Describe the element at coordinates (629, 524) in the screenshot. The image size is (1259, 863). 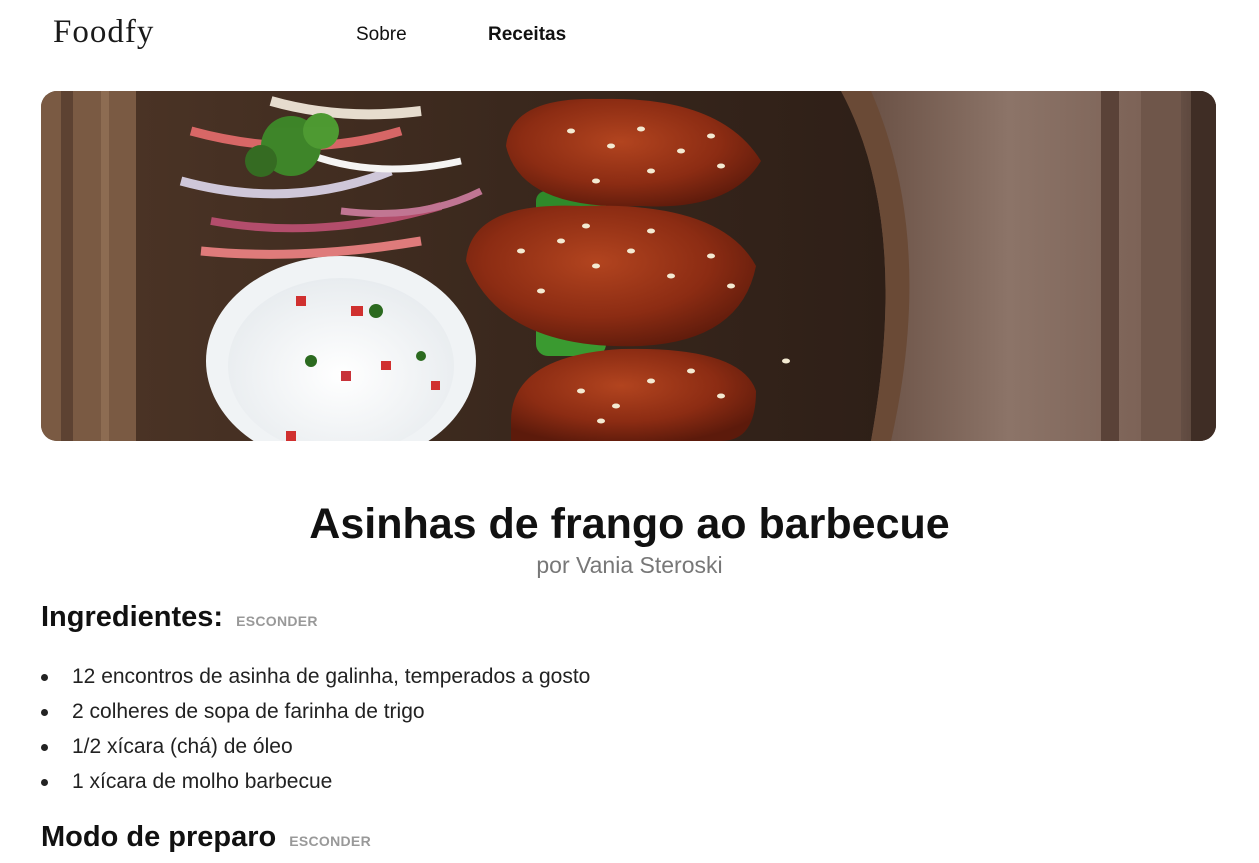
I see `recipe-title: Asinhas de frango ao barbecue` at that location.